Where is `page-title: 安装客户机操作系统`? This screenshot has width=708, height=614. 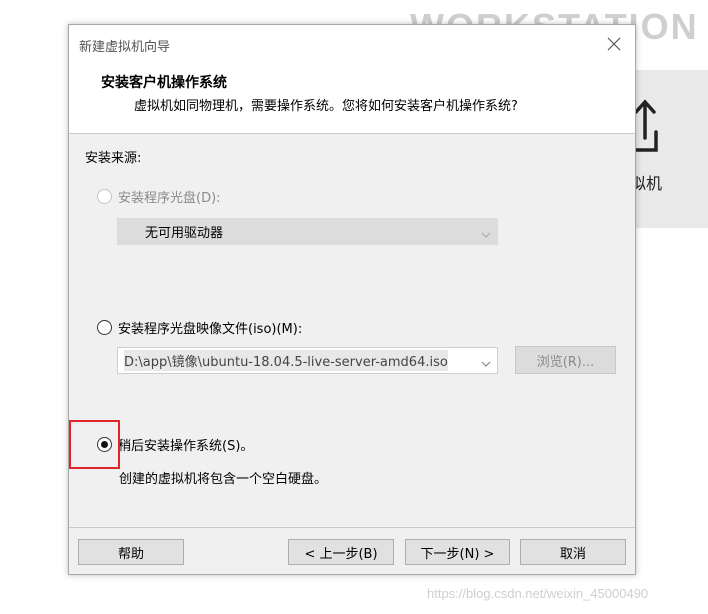 page-title: 安装客户机操作系统 is located at coordinates (164, 83).